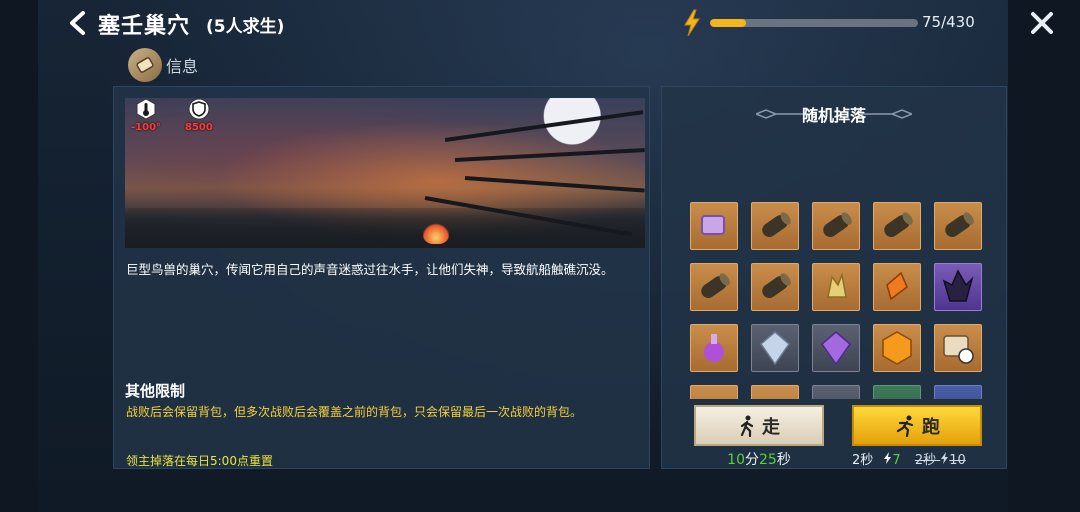  I want to click on purple-gem-icon, so click(836, 348).